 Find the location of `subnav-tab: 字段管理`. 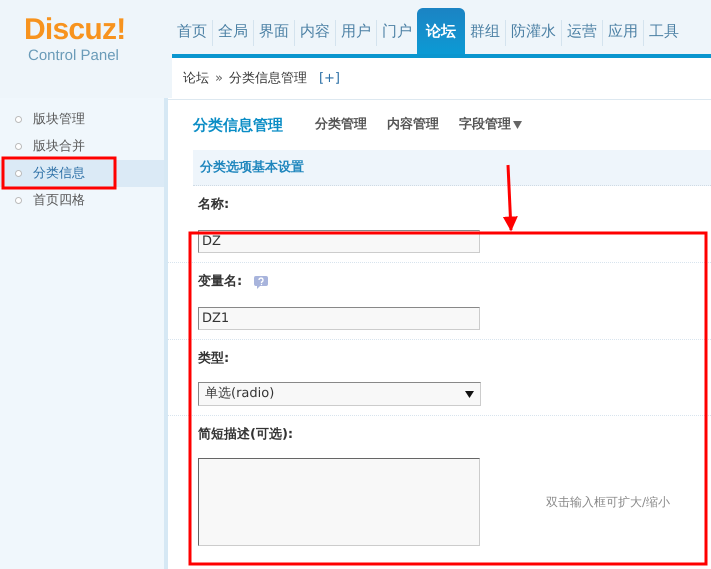

subnav-tab: 字段管理 is located at coordinates (490, 125).